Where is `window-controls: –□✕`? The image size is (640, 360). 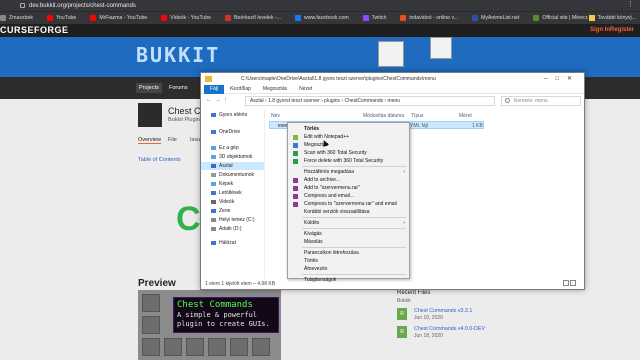
window-controls: –□✕ is located at coordinates (562, 78).